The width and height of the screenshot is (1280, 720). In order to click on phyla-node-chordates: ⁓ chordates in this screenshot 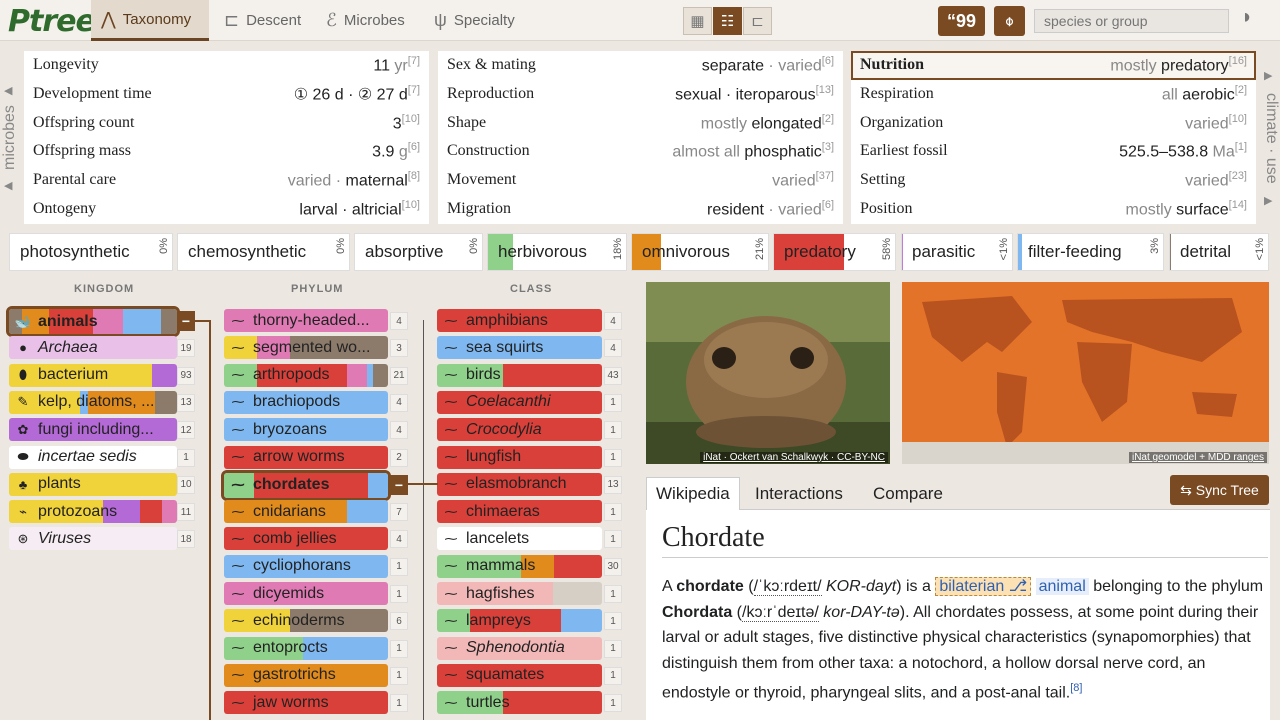, I will do `click(306, 485)`.